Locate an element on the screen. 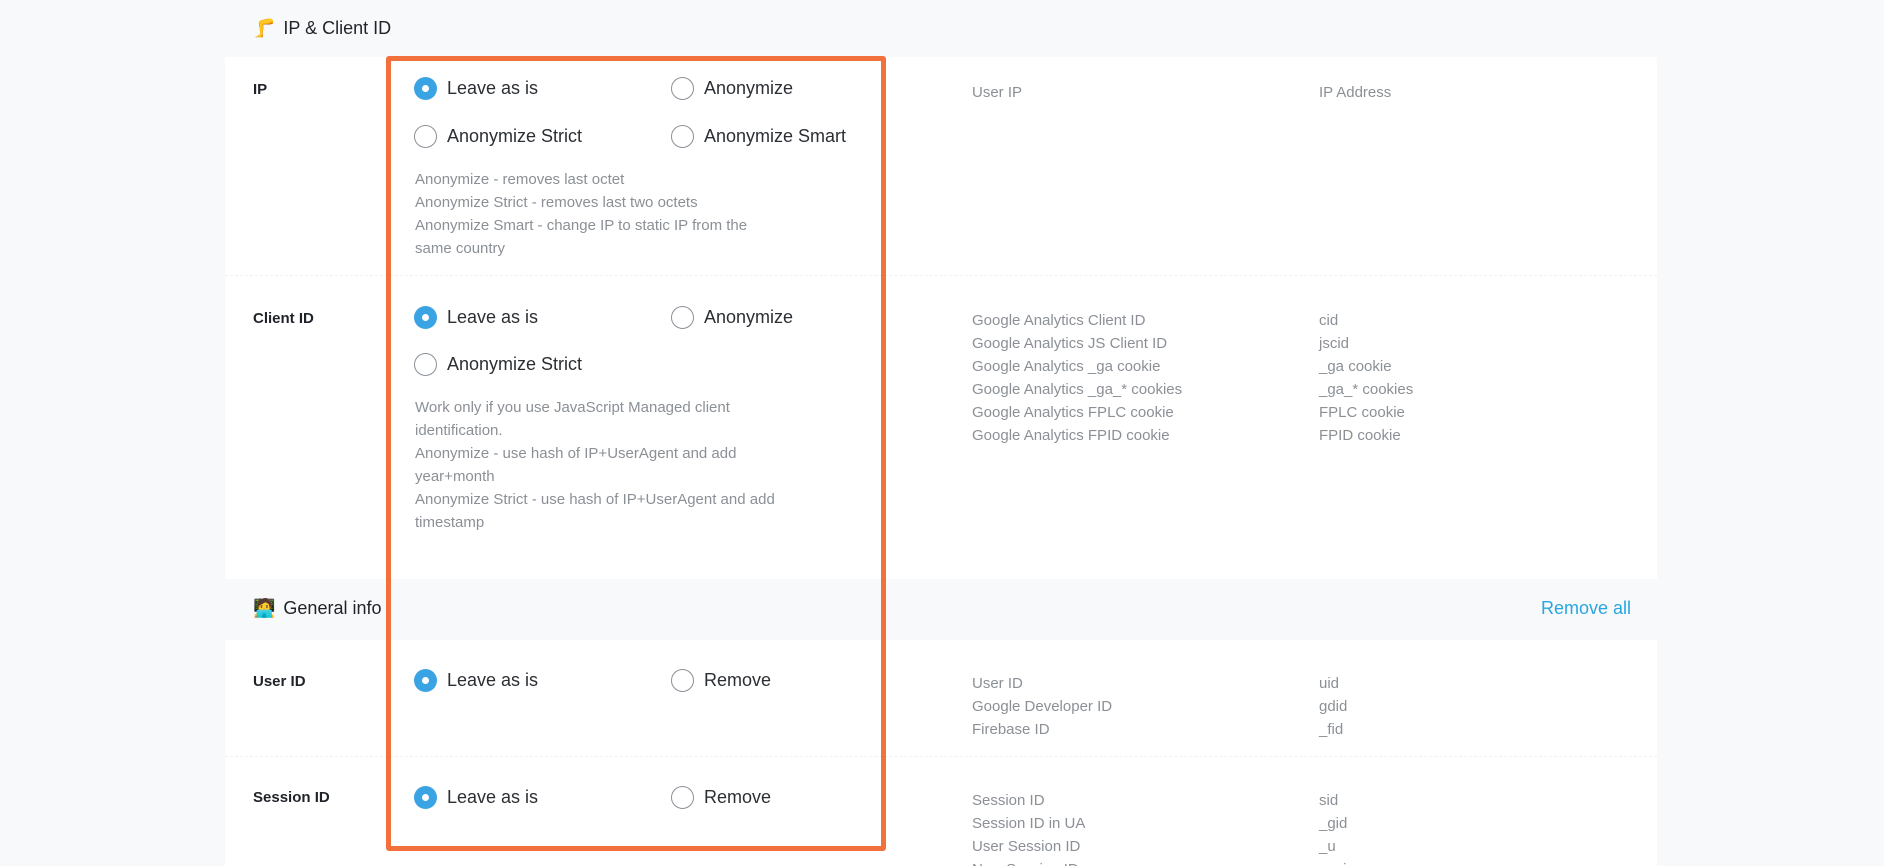 This screenshot has height=866, width=1884. field-param: gdid is located at coordinates (1333, 706).